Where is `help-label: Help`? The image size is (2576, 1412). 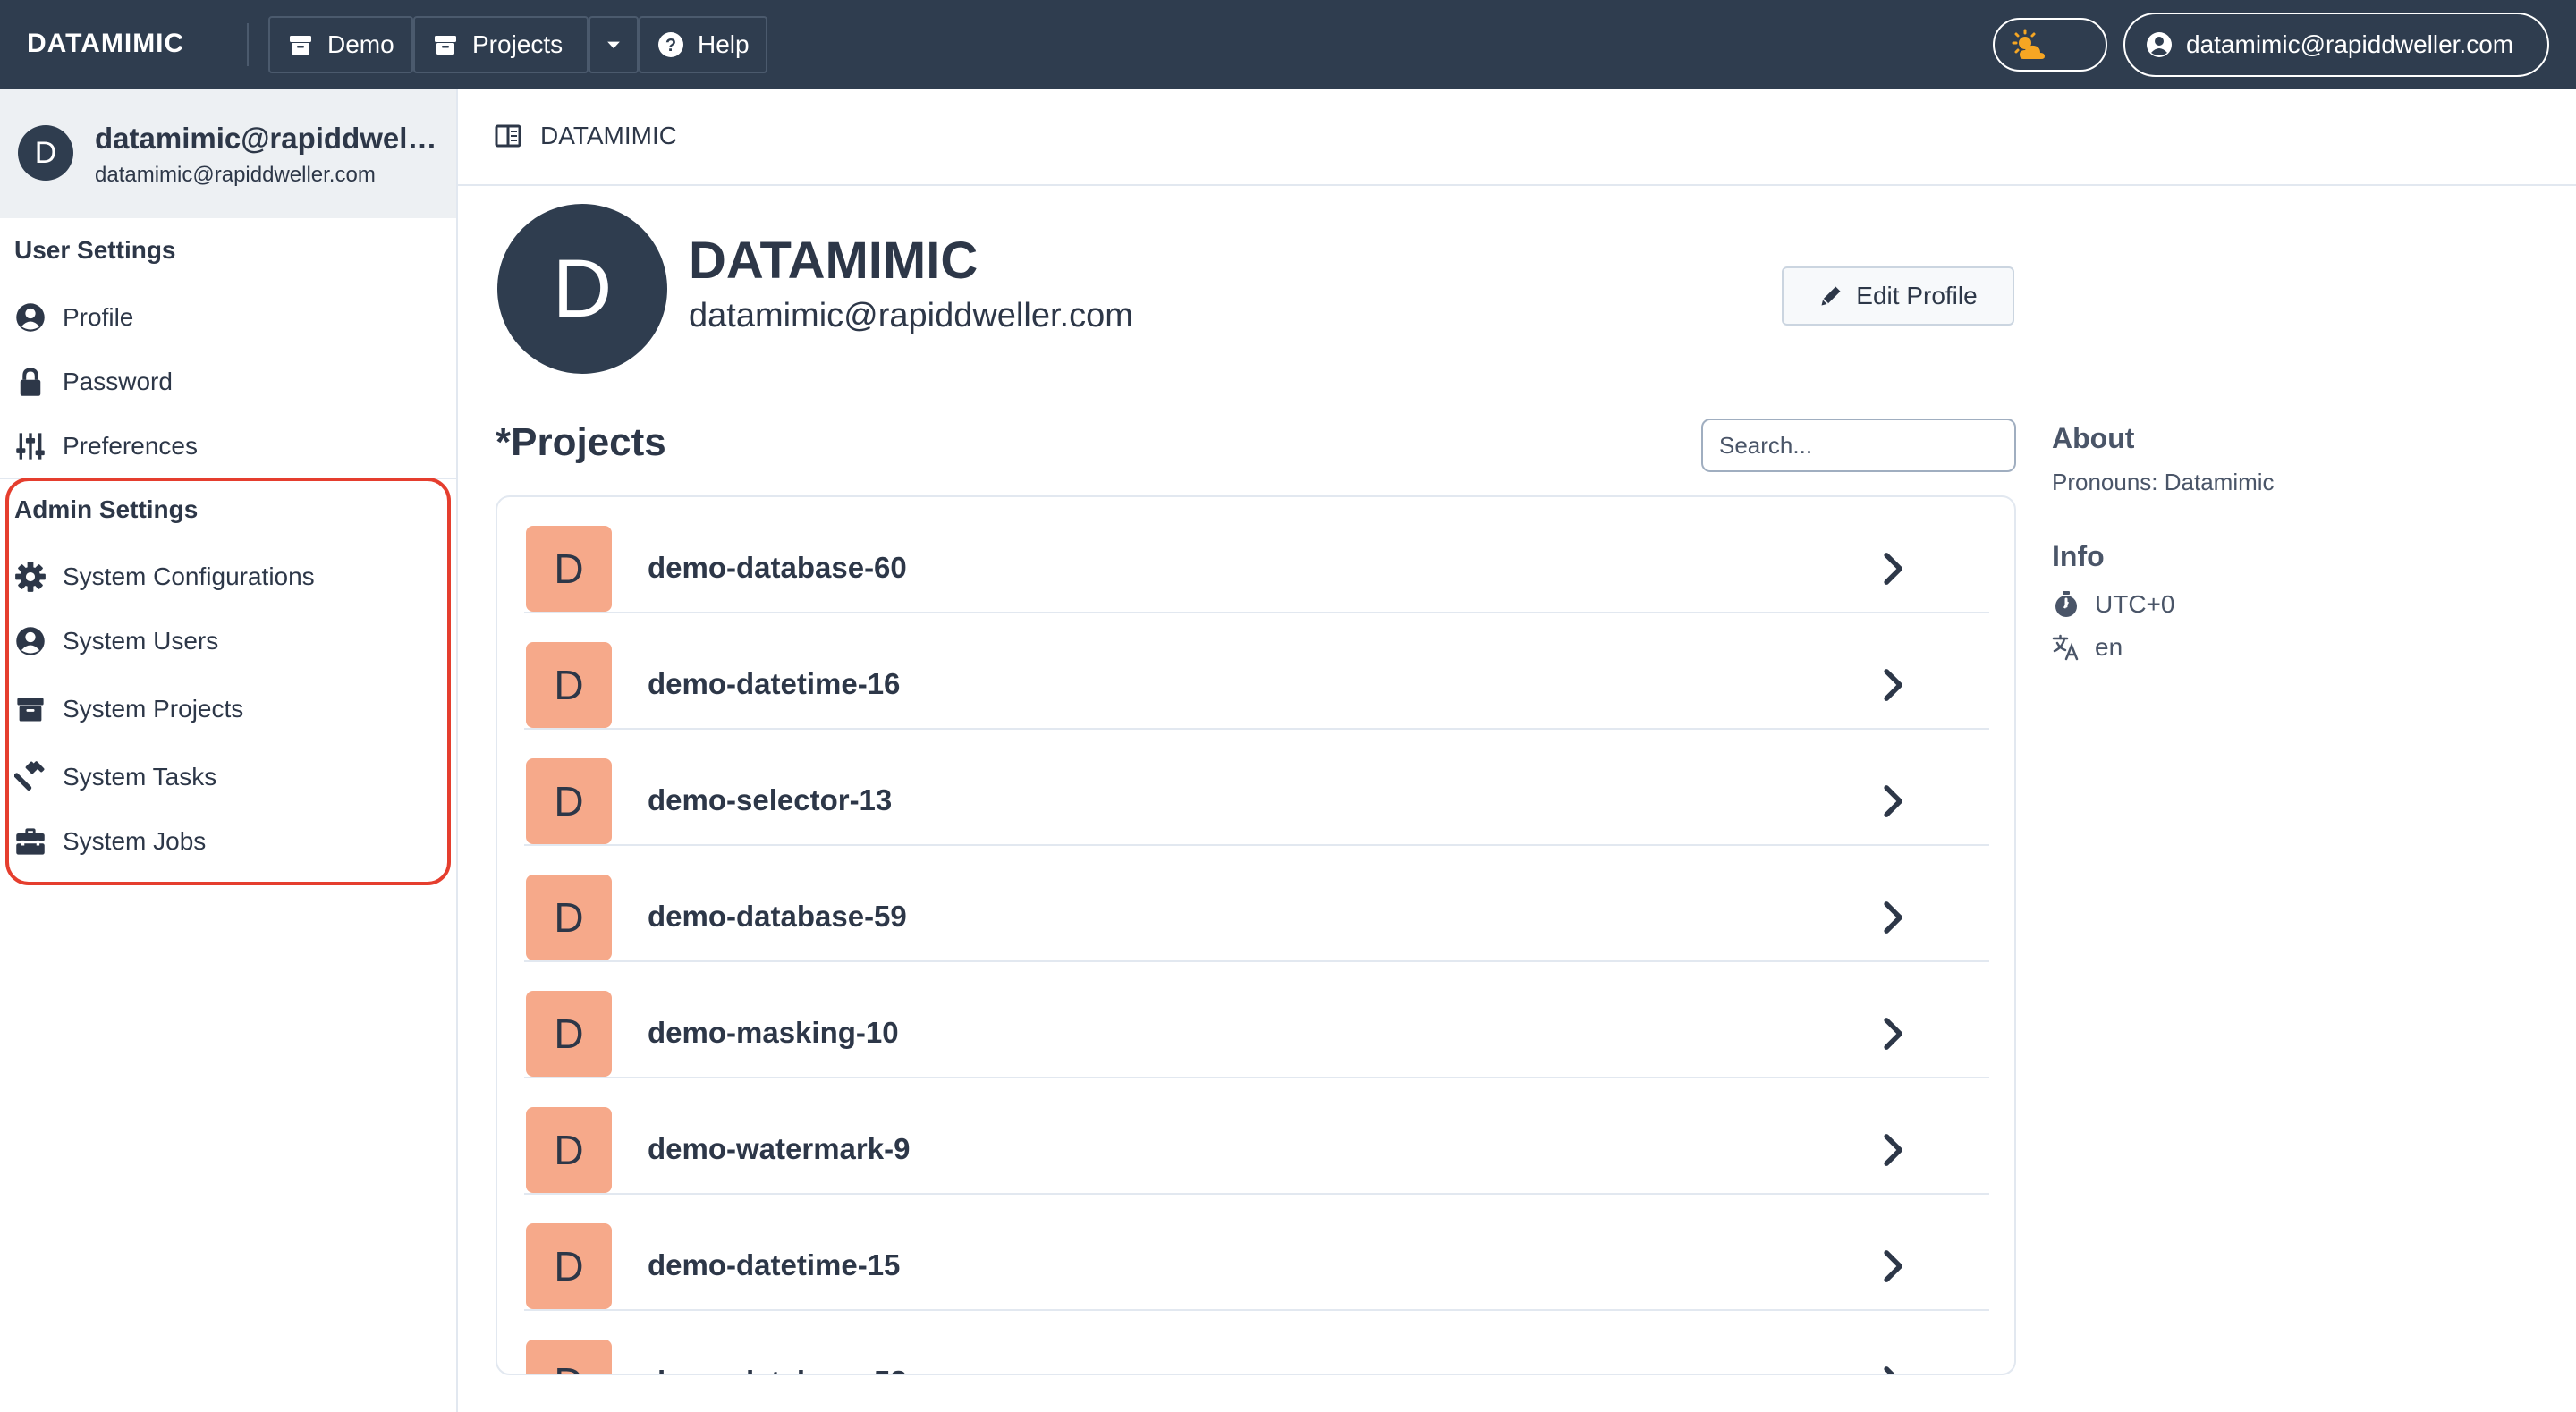 help-label: Help is located at coordinates (724, 44).